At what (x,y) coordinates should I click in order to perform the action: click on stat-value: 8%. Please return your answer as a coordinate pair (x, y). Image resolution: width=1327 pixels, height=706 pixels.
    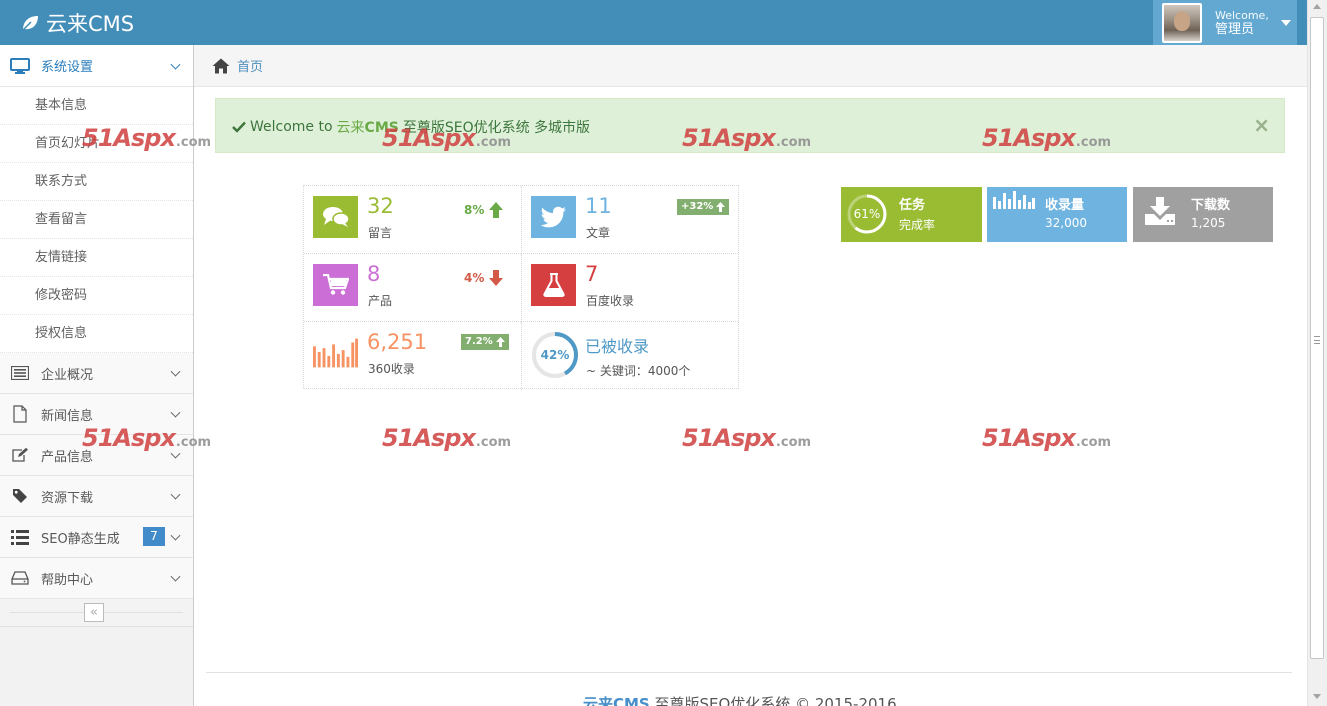
    Looking at the image, I should click on (474, 210).